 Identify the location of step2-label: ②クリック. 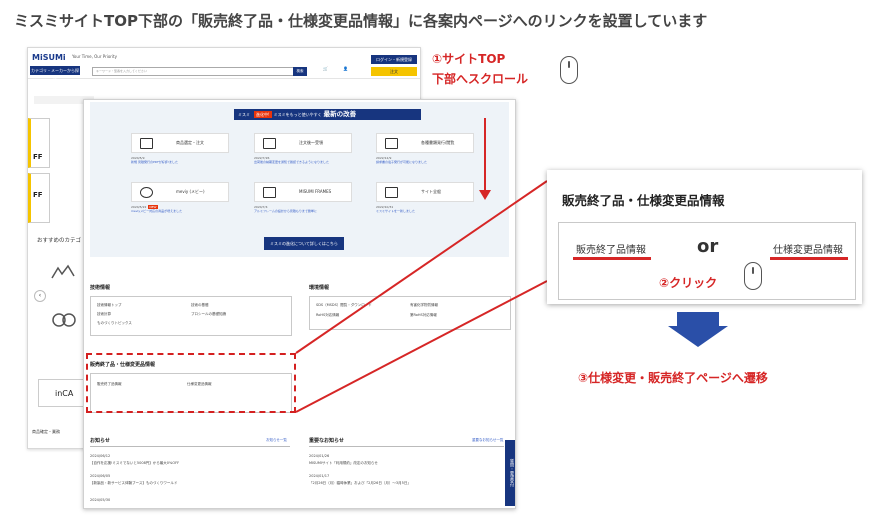
(688, 283).